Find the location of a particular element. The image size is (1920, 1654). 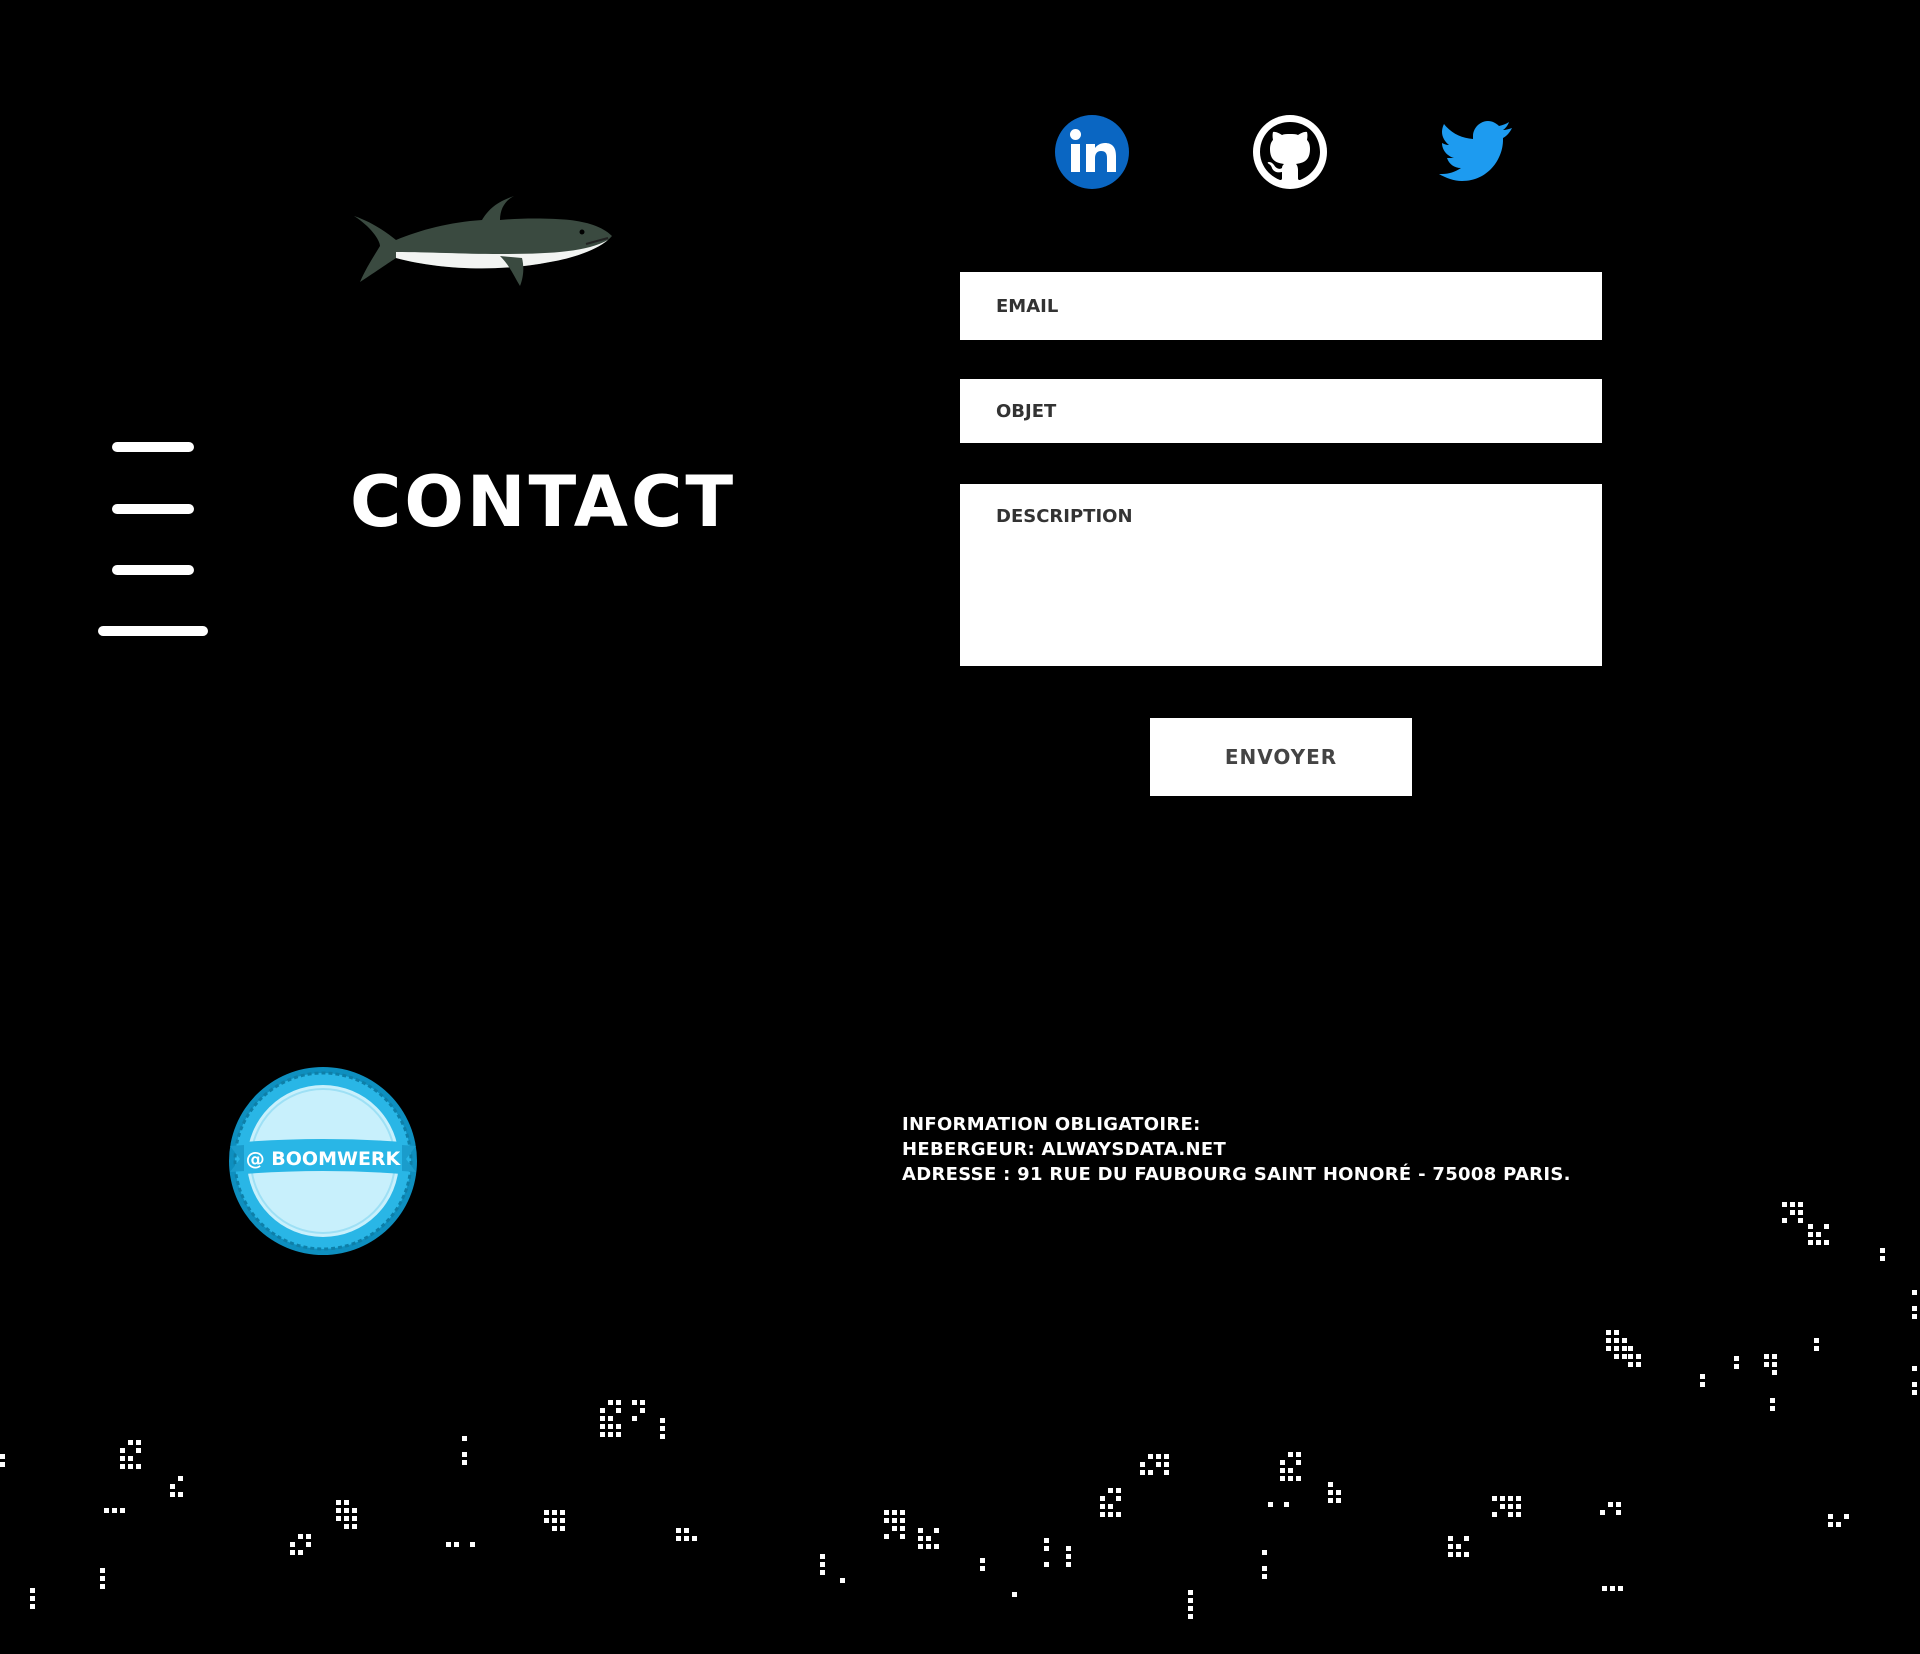

send-button: Envoyer is located at coordinates (1281, 757).